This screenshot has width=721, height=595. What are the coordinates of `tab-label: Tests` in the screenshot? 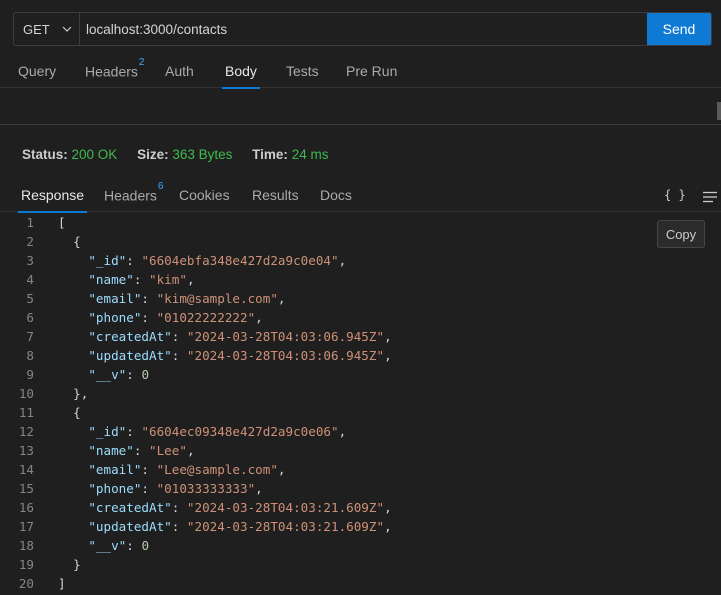 It's located at (302, 71).